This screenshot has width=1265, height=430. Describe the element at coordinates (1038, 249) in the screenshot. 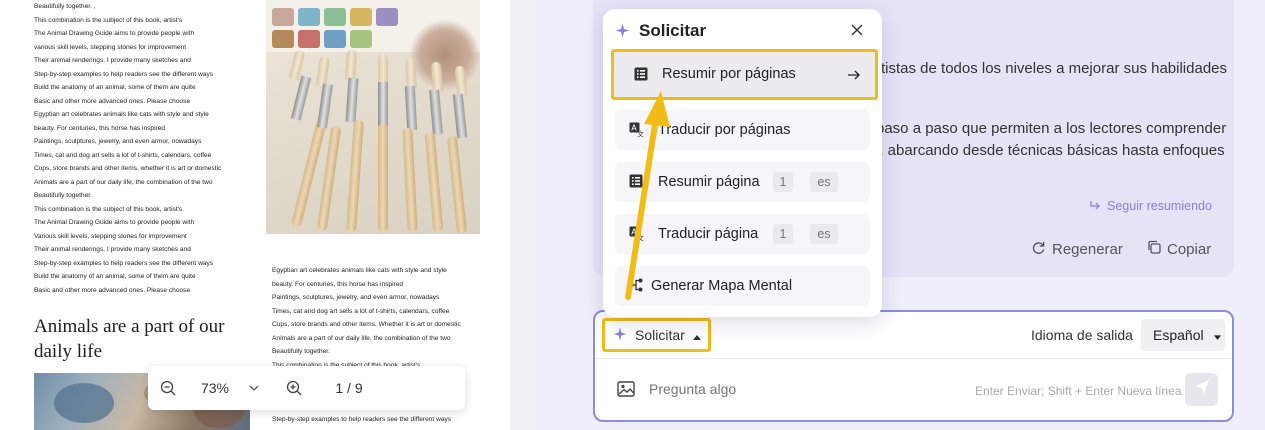

I see `regenerate-icon` at that location.